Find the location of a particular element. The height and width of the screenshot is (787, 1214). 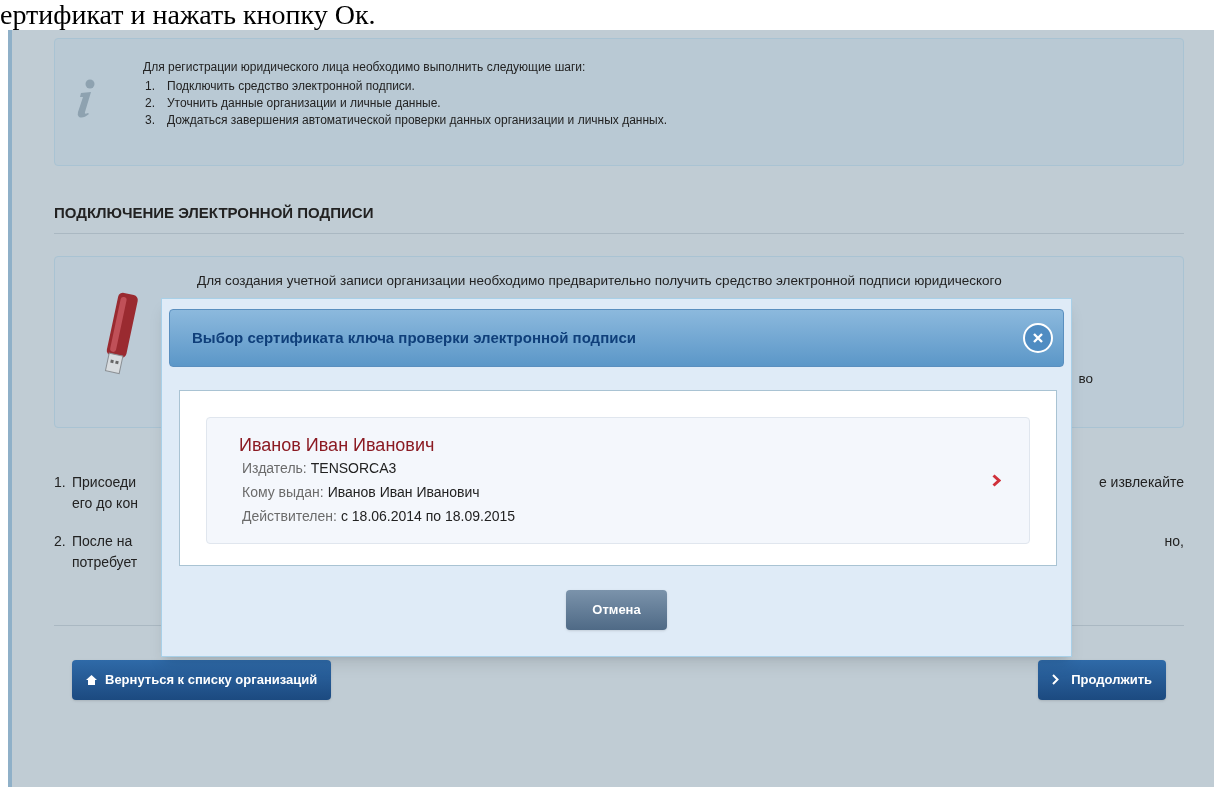

info-intro: Для регистрации юридического лица необходимо выполнить следующие шаги: is located at coordinates (365, 67).